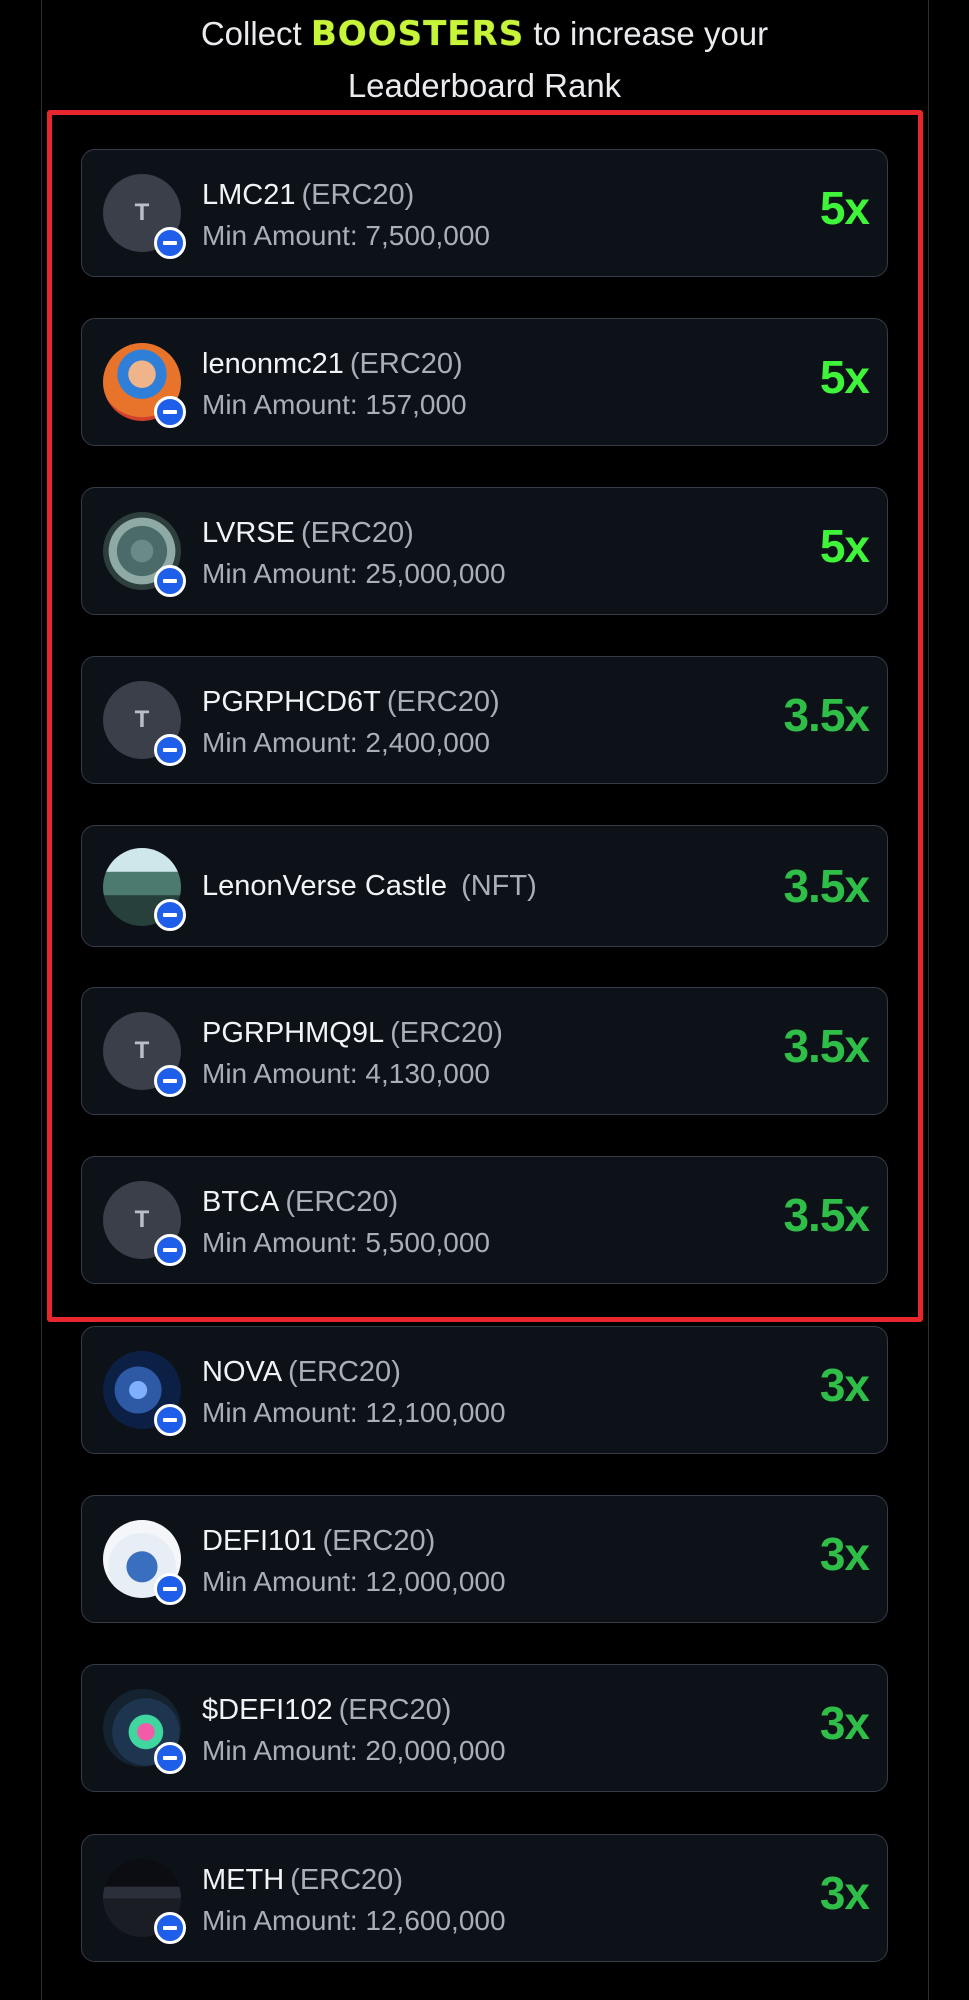  What do you see at coordinates (346, 742) in the screenshot?
I see `booster-min-amount: Min Amount: 2,400,000` at bounding box center [346, 742].